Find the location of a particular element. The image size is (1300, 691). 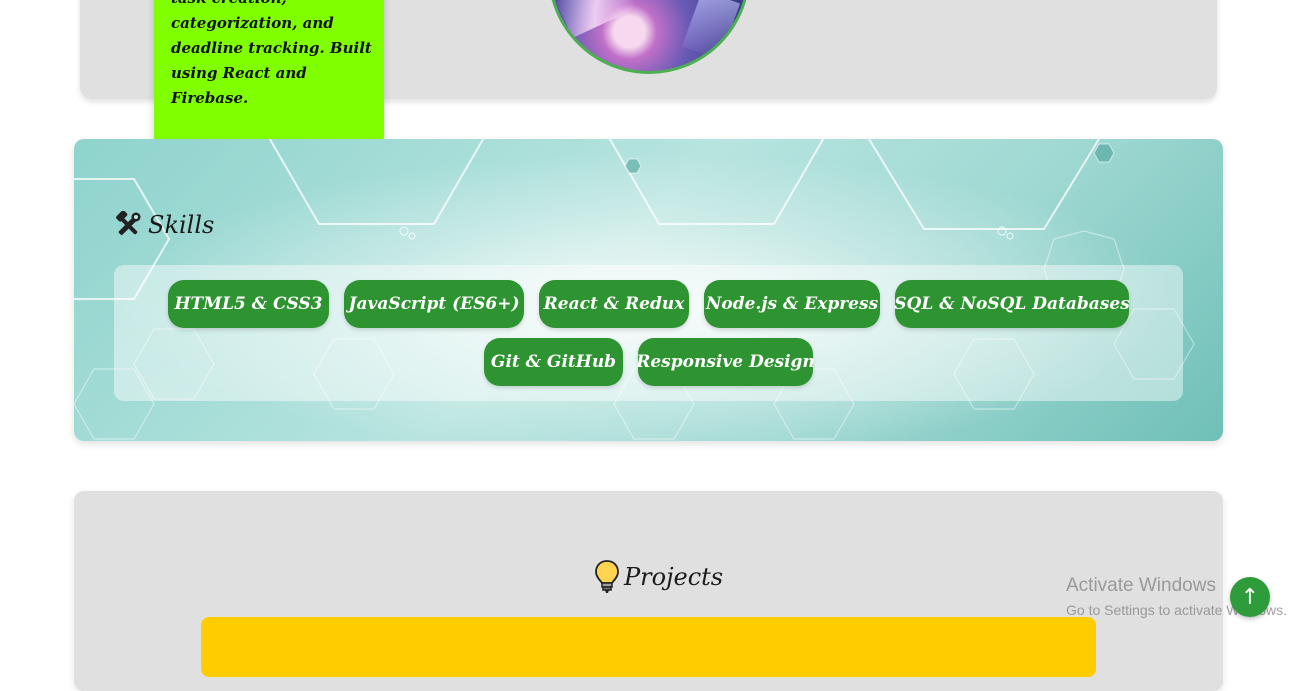

projects-heading: Projects is located at coordinates (658, 577).